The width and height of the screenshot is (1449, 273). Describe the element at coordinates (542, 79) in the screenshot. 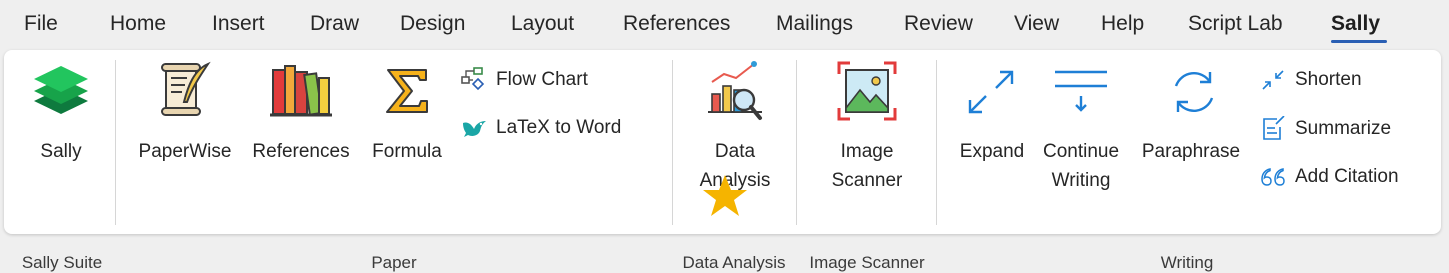

I see `flow-chart-label: Flow Chart` at that location.